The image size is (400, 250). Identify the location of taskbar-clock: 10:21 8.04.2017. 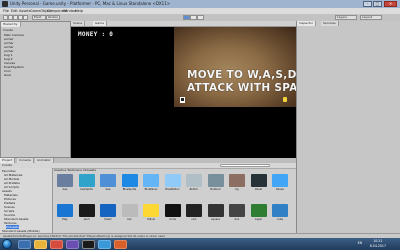
(378, 243).